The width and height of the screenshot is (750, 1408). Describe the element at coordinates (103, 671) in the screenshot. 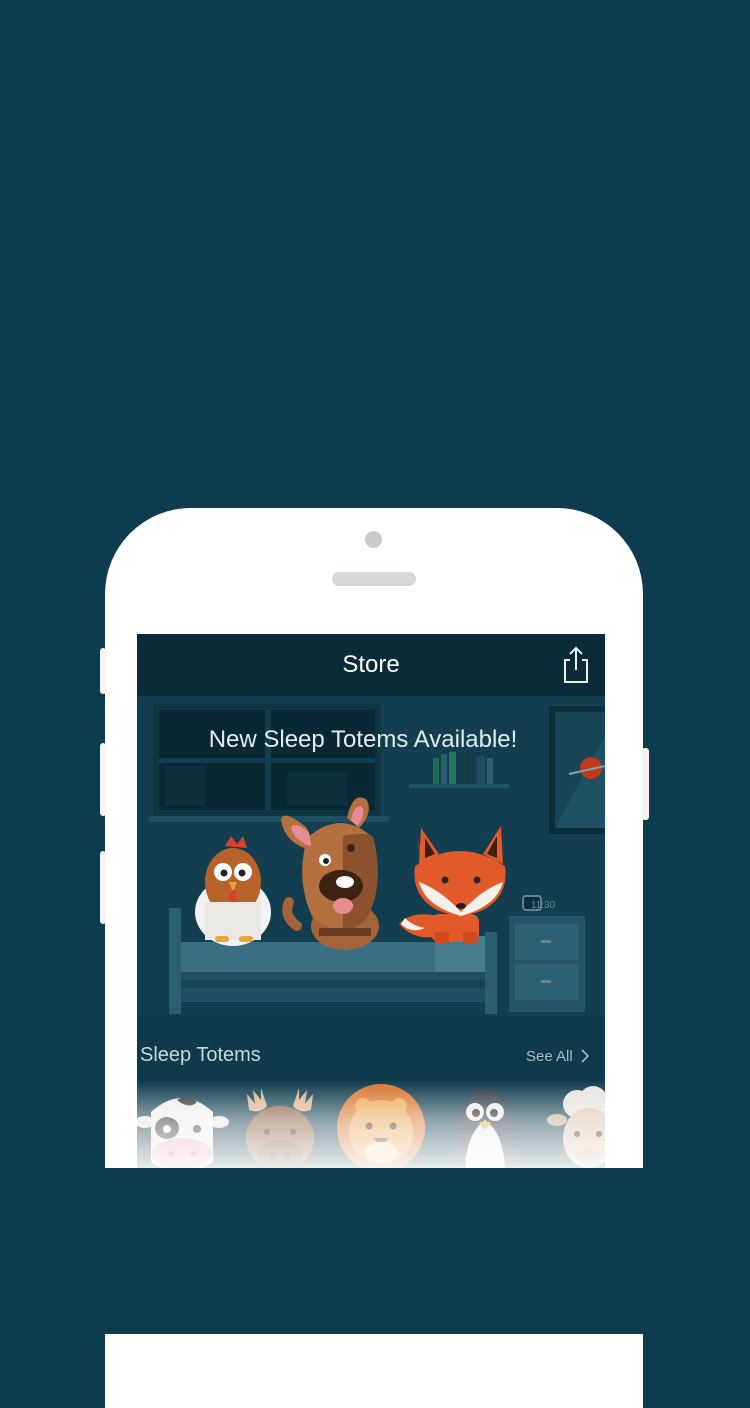

I see `phone-mute-switch` at that location.